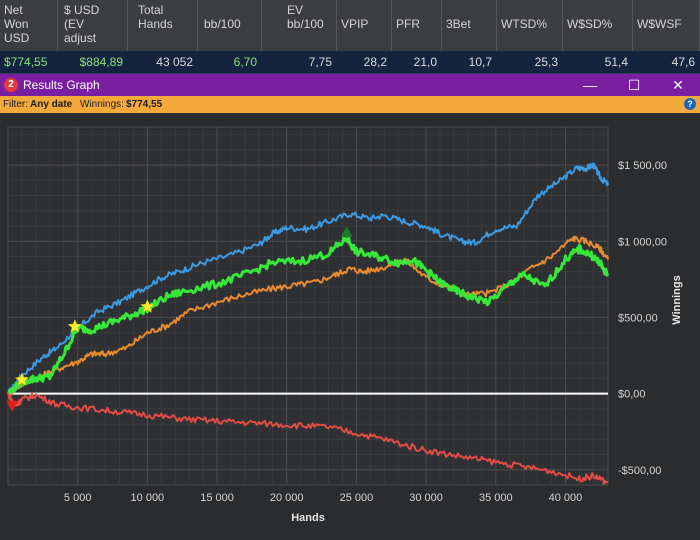  What do you see at coordinates (350, 104) in the screenshot?
I see `filter-bar: Filter: Any date Winnings: $774,55 ?` at bounding box center [350, 104].